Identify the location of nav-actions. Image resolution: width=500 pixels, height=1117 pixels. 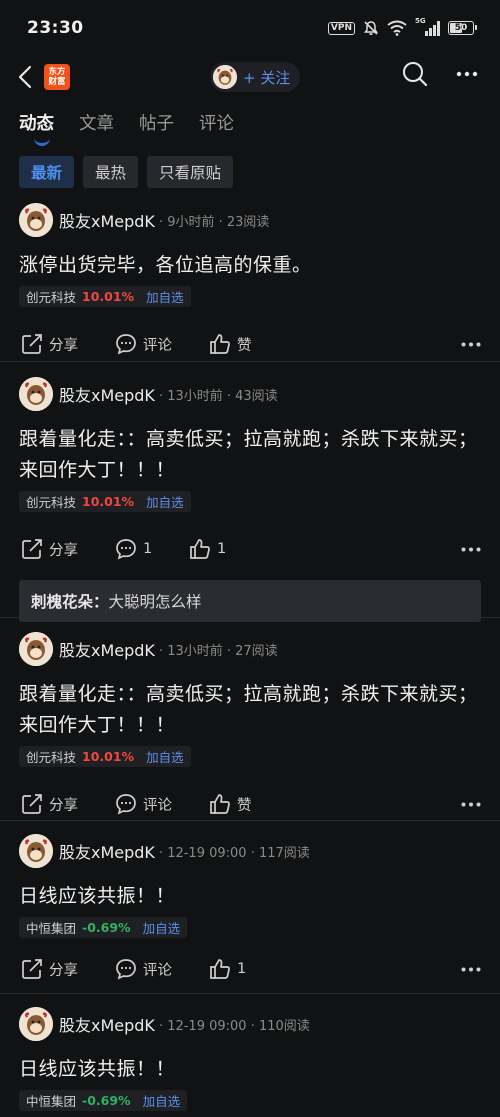
(440, 74).